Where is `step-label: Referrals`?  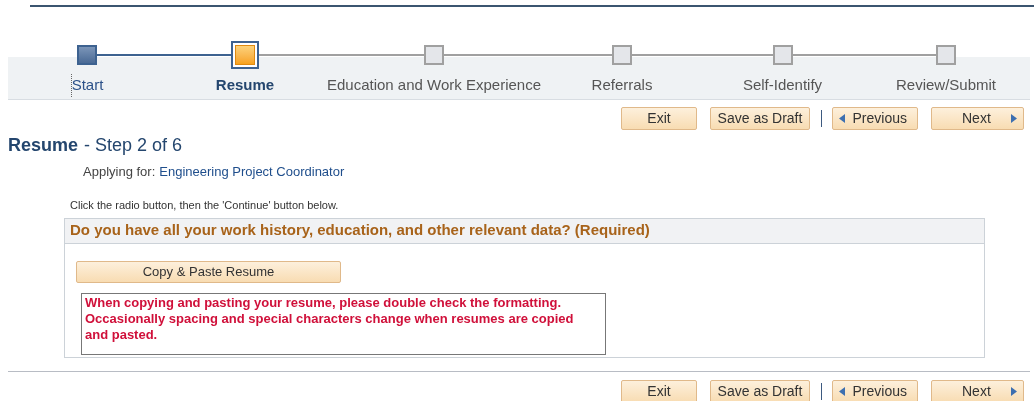
step-label: Referrals is located at coordinates (622, 85).